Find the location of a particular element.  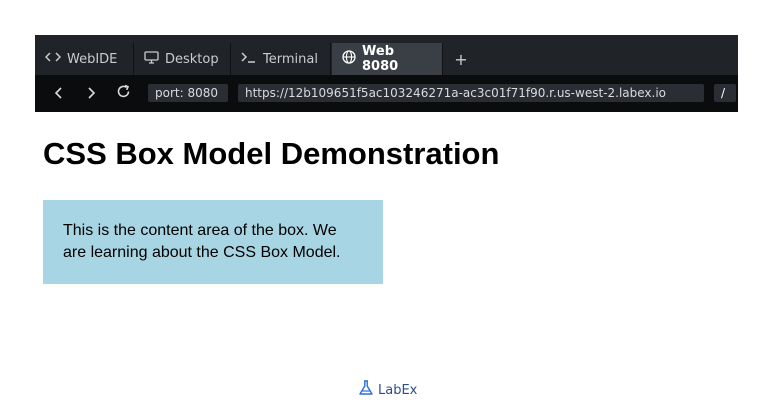

chevron-right-icon is located at coordinates (91, 93).